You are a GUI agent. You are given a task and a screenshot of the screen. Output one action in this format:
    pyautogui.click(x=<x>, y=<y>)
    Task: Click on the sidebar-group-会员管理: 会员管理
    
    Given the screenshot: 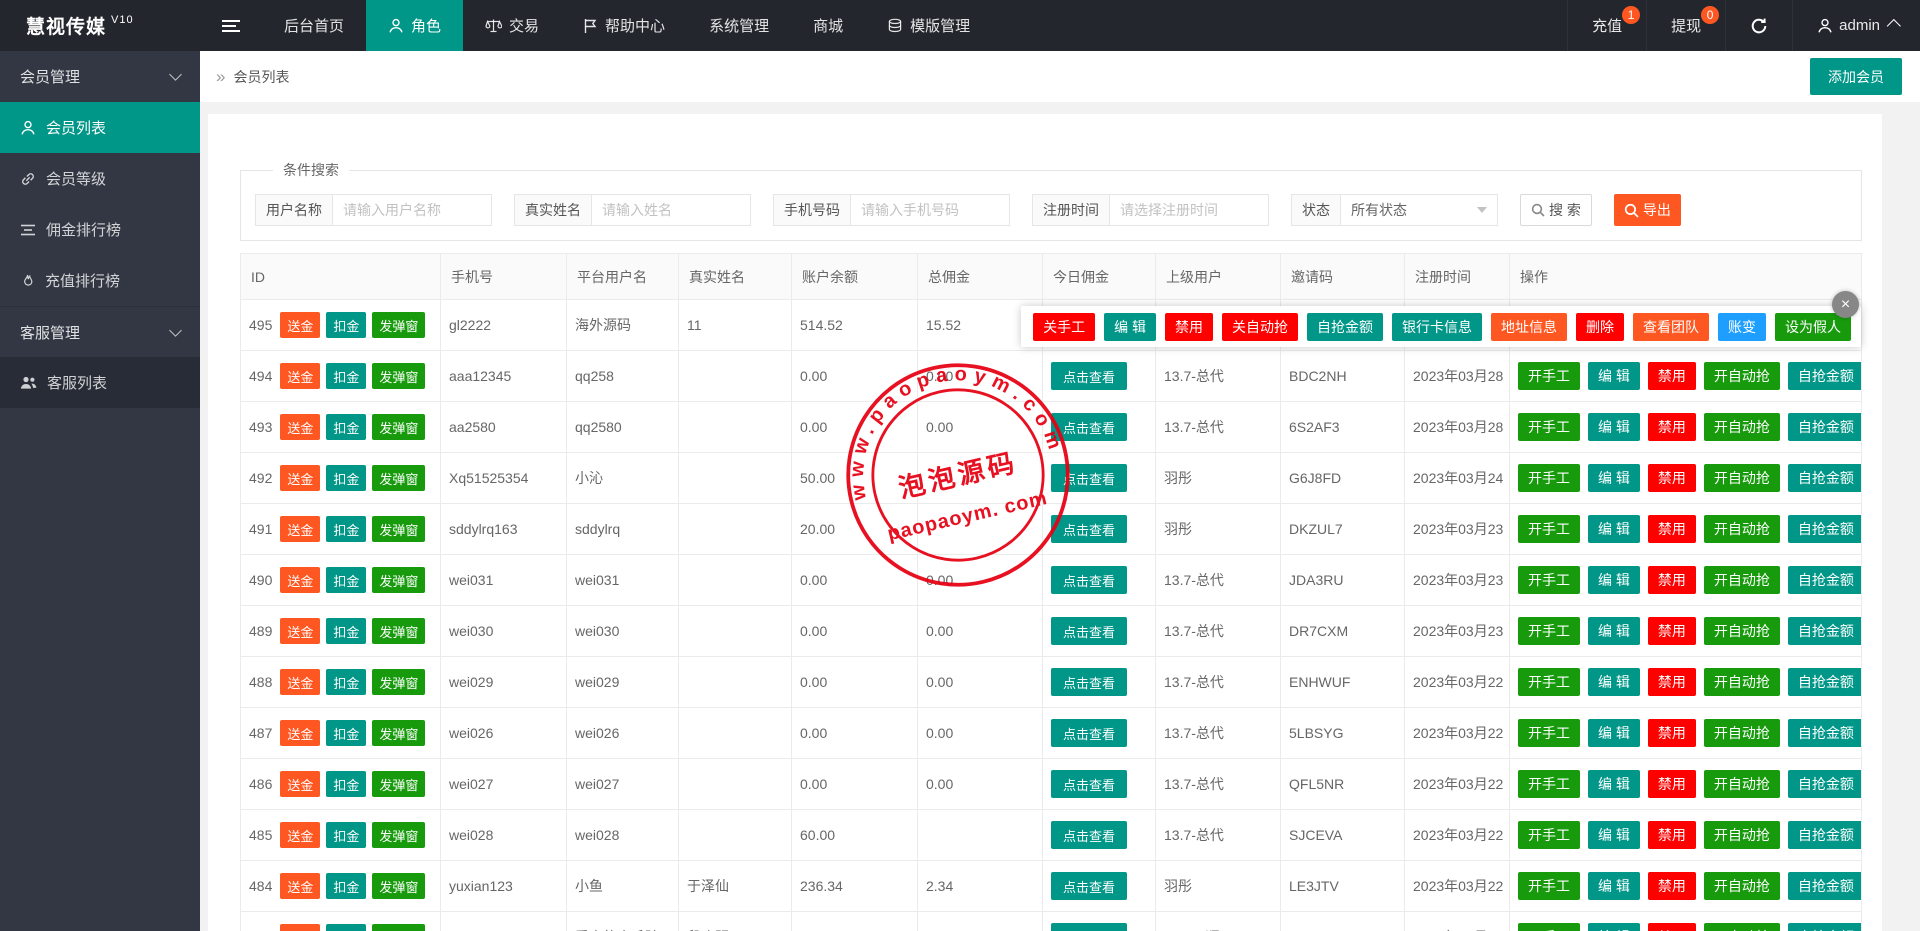 What is the action you would take?
    pyautogui.click(x=100, y=76)
    